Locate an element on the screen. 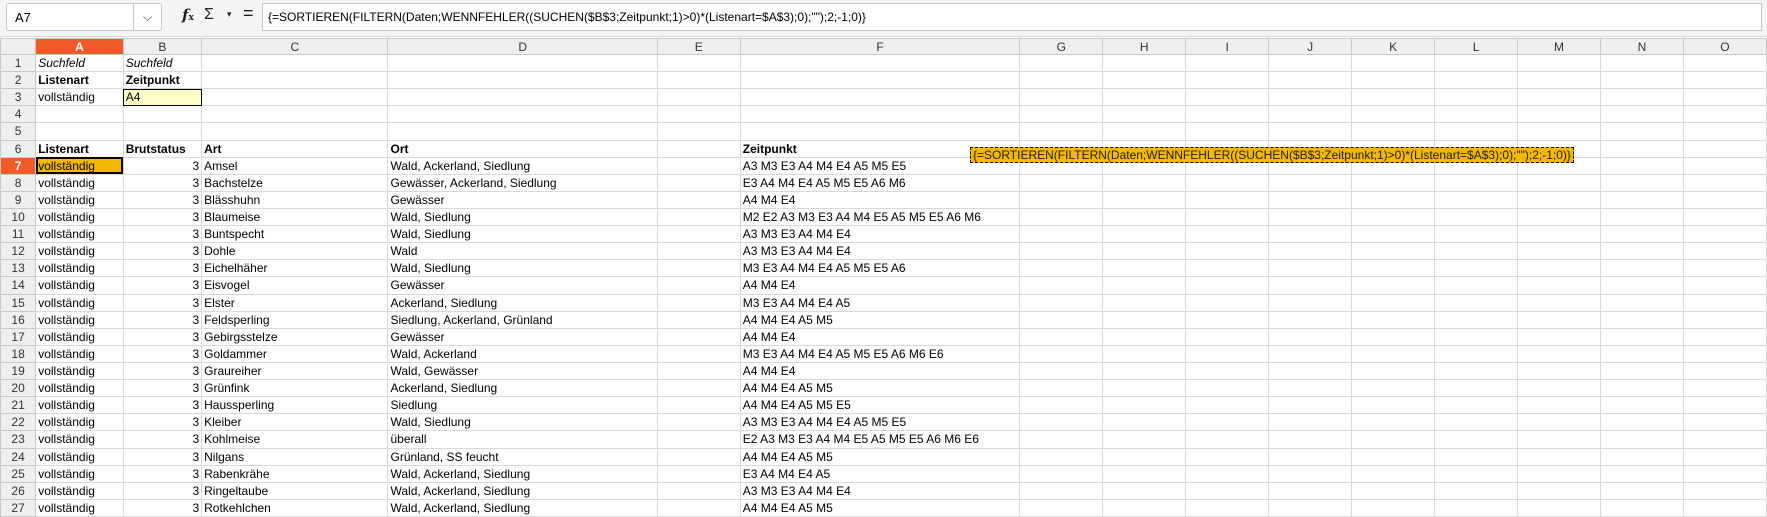 The width and height of the screenshot is (1767, 517). column-header: E is located at coordinates (698, 46).